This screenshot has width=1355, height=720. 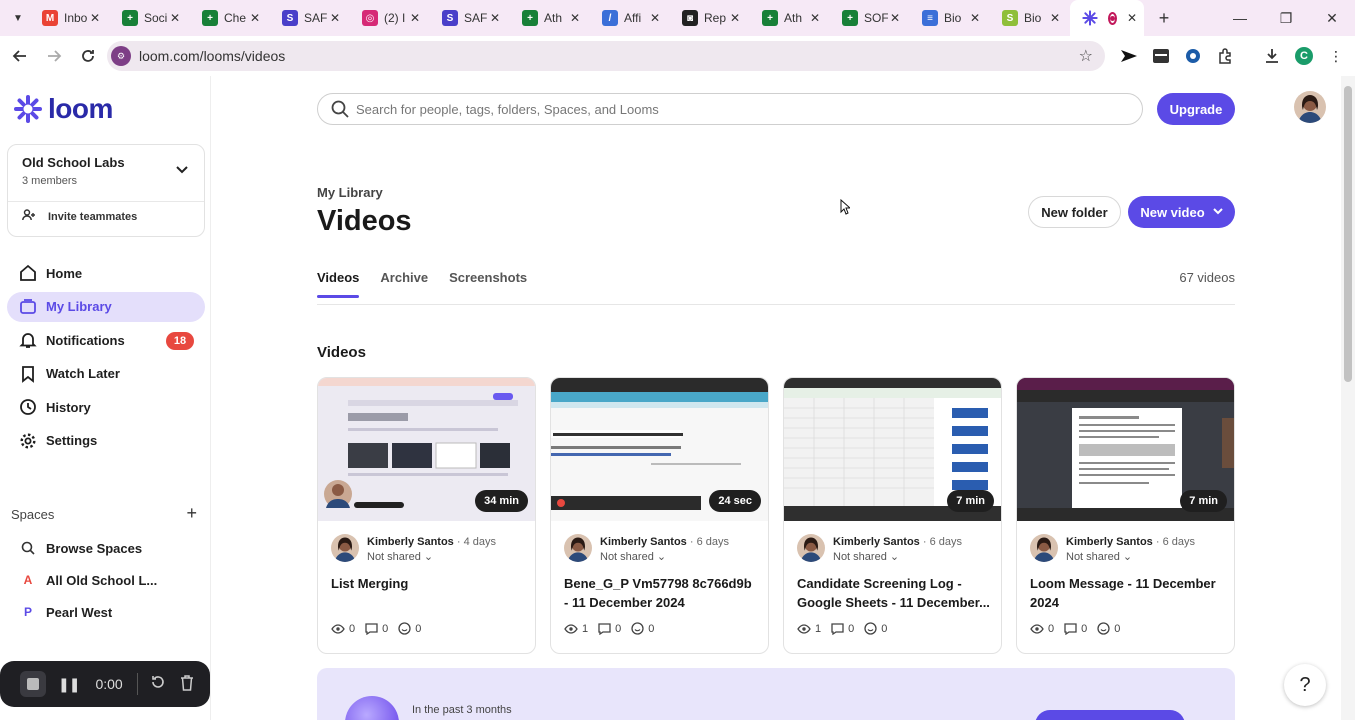 I want to click on insights-orb-icon, so click(x=372, y=708).